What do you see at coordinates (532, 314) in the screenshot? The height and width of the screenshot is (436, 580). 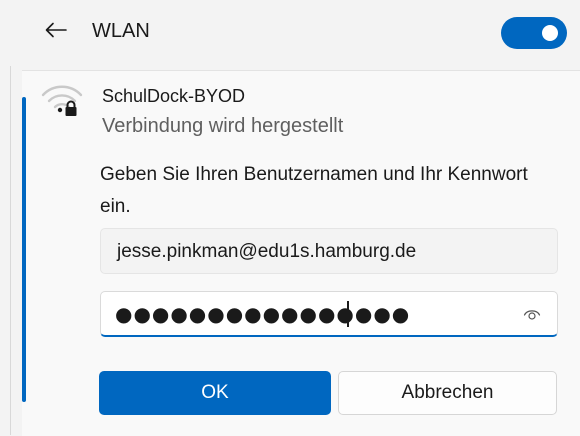 I see `eye-icon` at bounding box center [532, 314].